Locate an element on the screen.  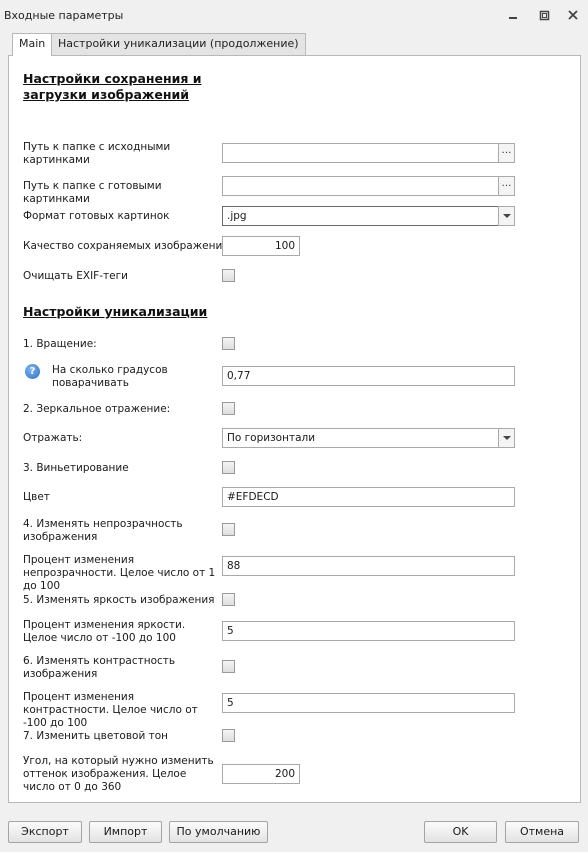
brightness-percent-input: 5 is located at coordinates (368, 631).